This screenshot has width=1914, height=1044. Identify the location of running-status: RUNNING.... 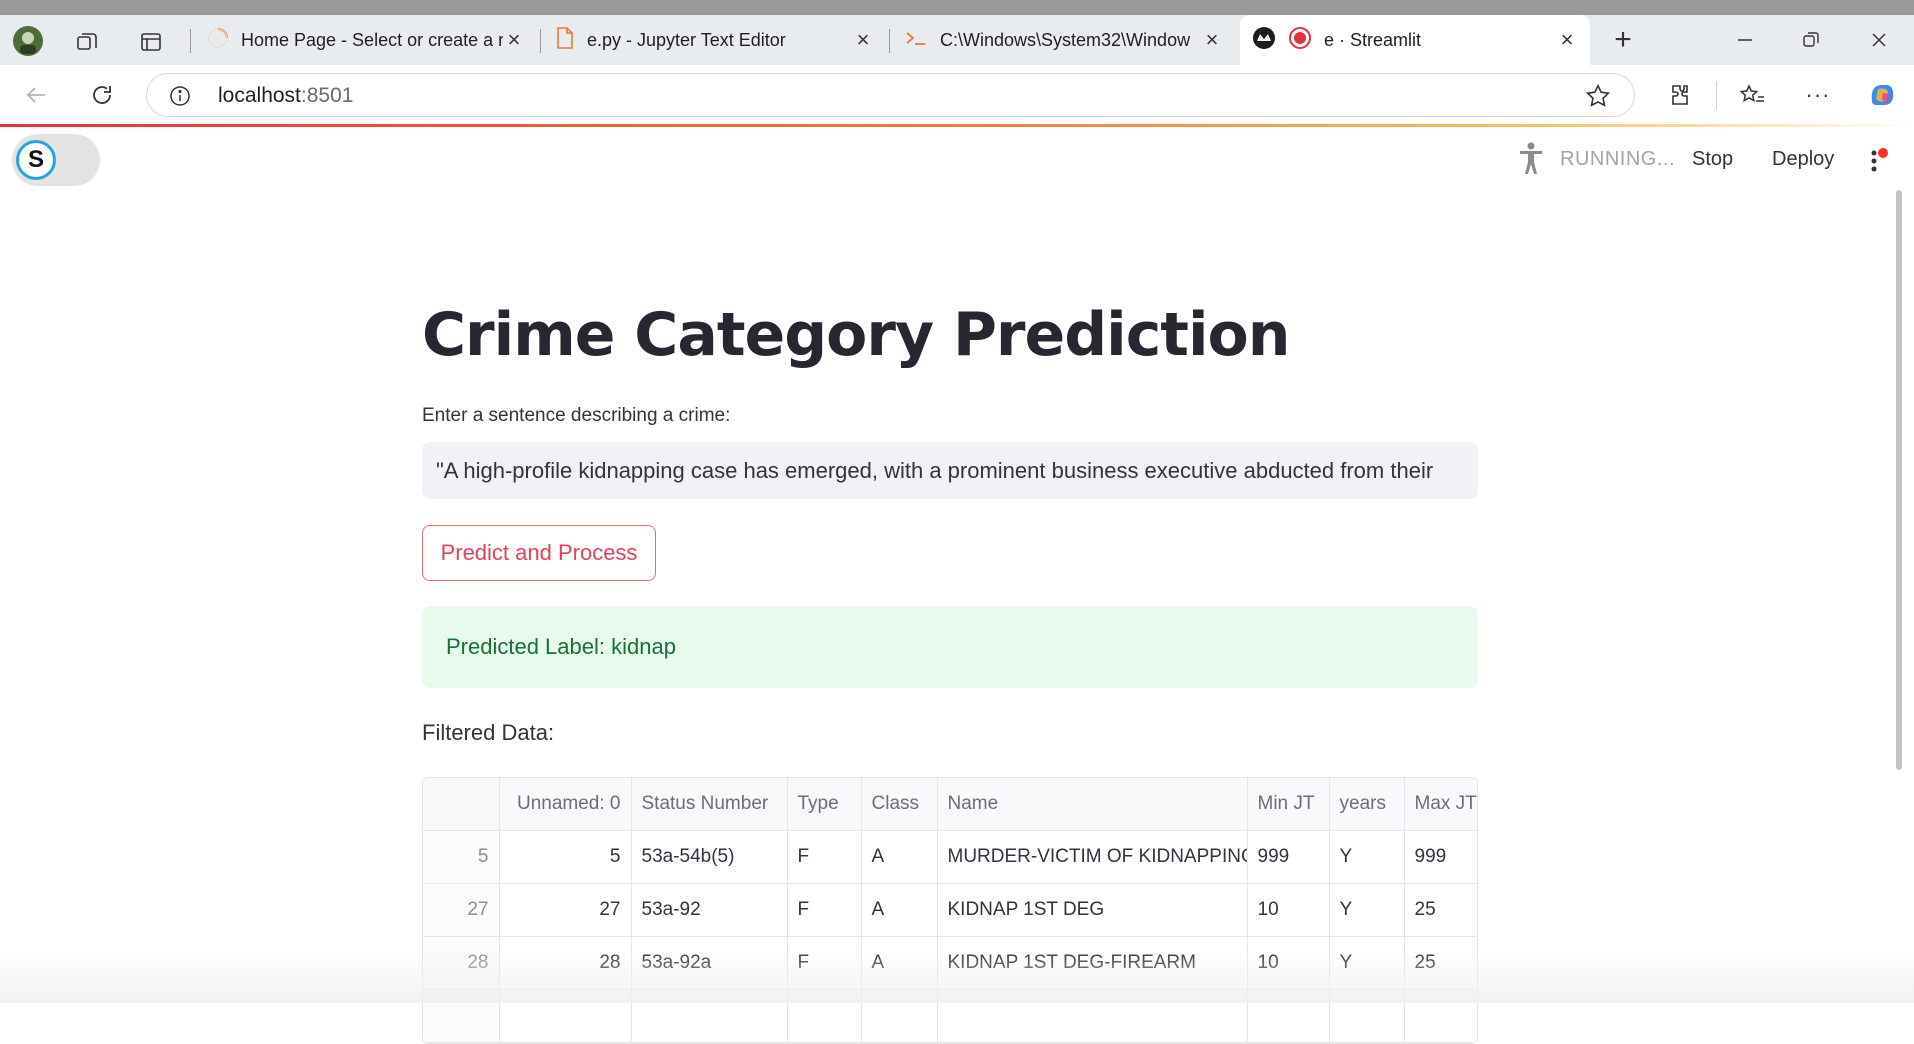
(1617, 159).